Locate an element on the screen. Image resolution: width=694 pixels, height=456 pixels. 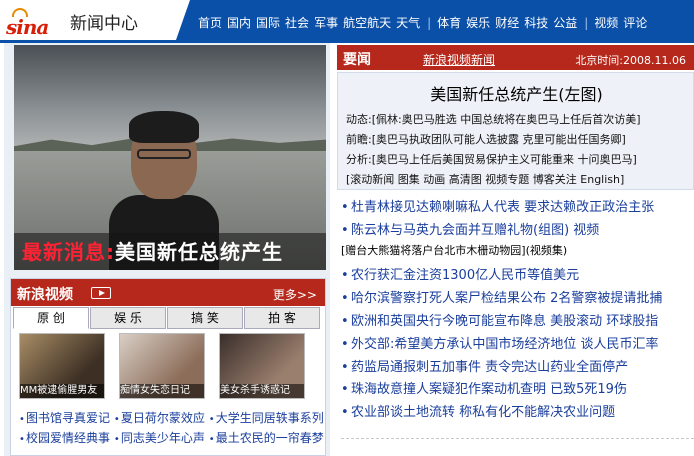
list-item: • 欧洲和英国央行今晚可能宣布降息 美股滚动 环球股指 is located at coordinates (517, 321).